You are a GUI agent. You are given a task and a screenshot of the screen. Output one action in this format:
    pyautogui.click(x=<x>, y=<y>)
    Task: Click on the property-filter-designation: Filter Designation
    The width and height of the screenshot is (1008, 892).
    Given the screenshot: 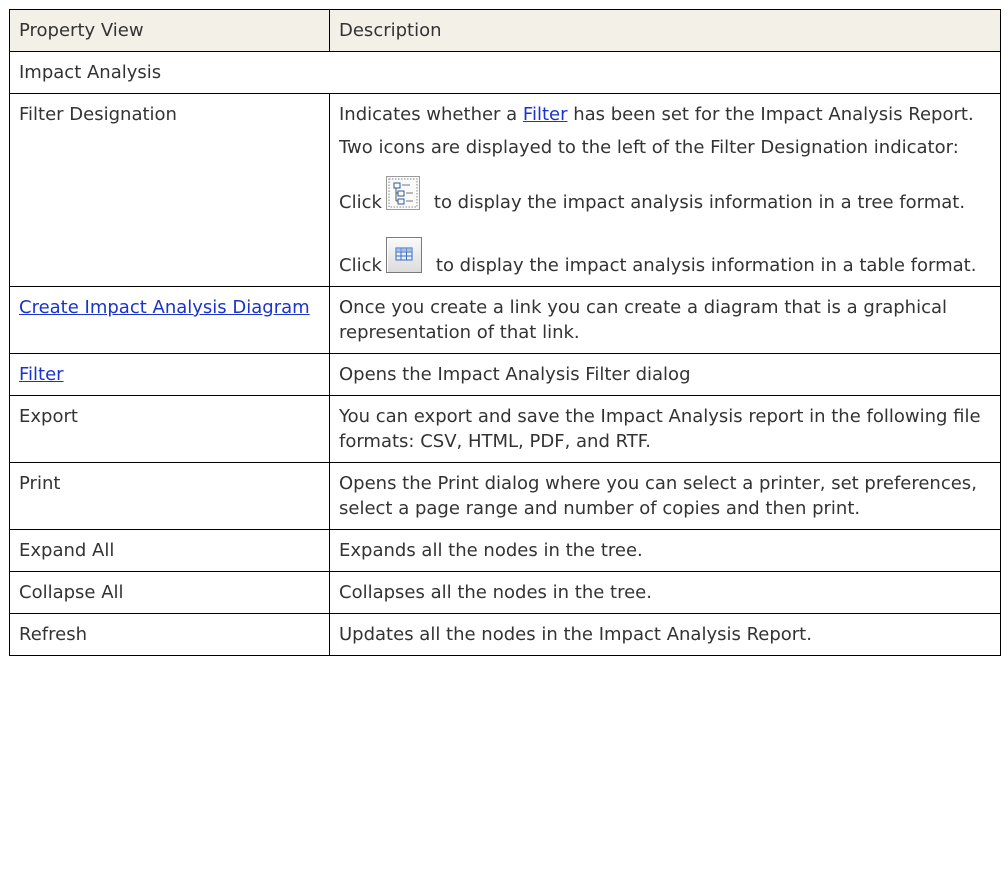 What is the action you would take?
    pyautogui.click(x=169, y=190)
    